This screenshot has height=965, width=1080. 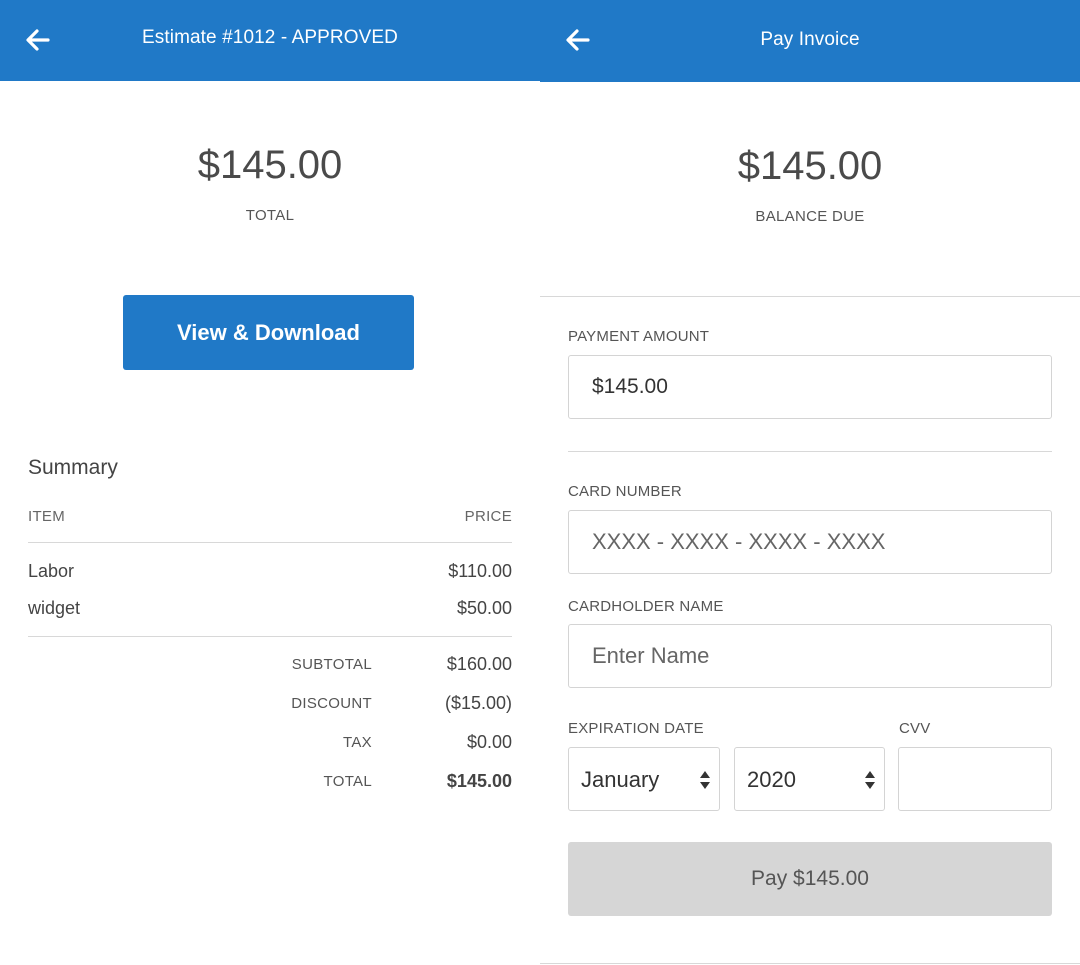 I want to click on page-title: Estimate #1012 - APPROVED, so click(x=270, y=37).